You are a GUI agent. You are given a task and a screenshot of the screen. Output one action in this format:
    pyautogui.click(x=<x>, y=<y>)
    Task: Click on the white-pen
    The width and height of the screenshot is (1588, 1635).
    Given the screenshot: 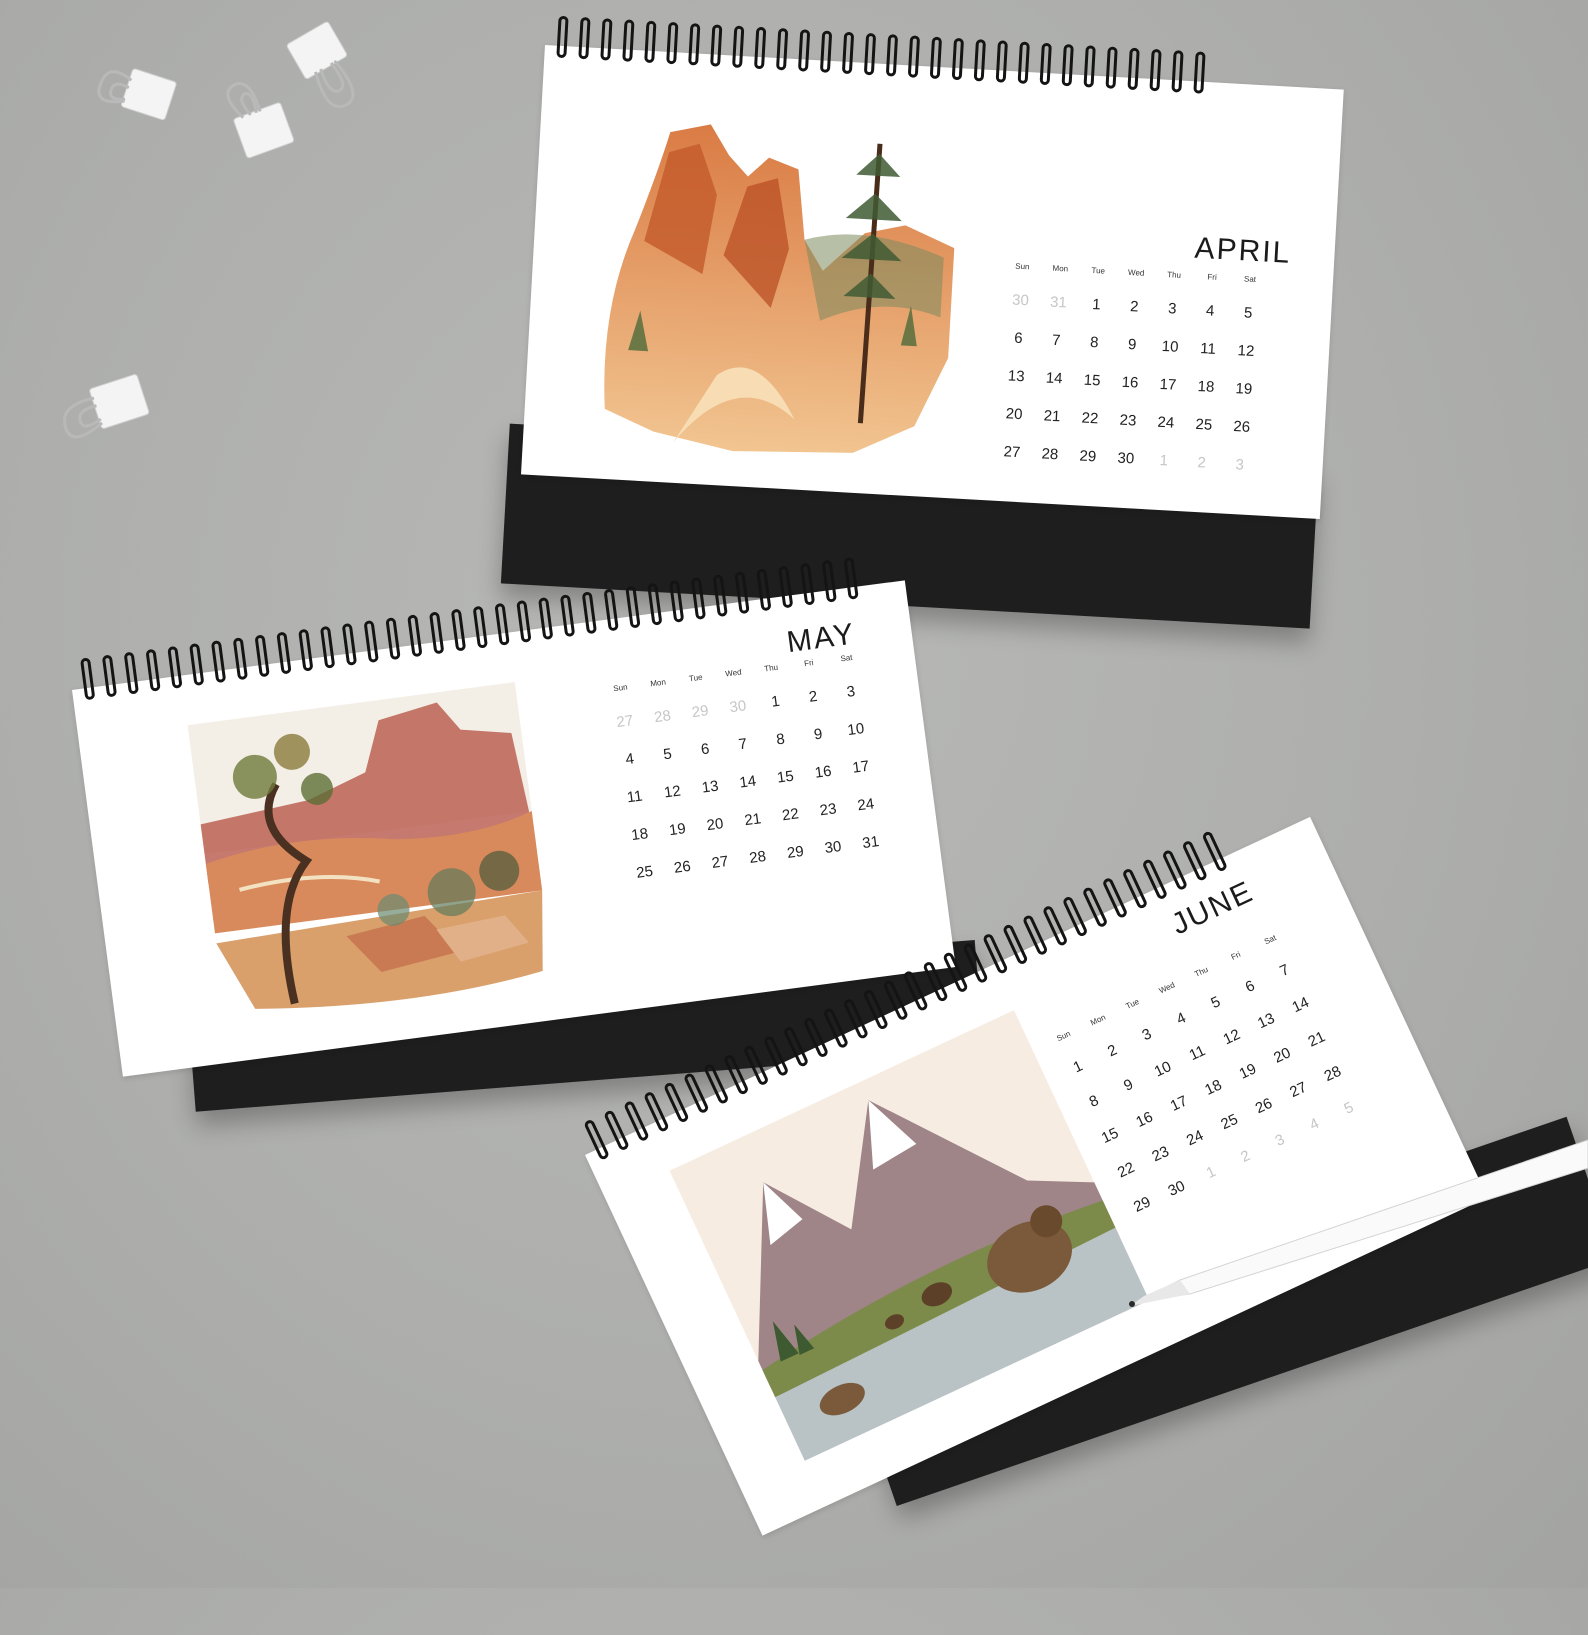 What is the action you would take?
    pyautogui.click(x=1358, y=1223)
    